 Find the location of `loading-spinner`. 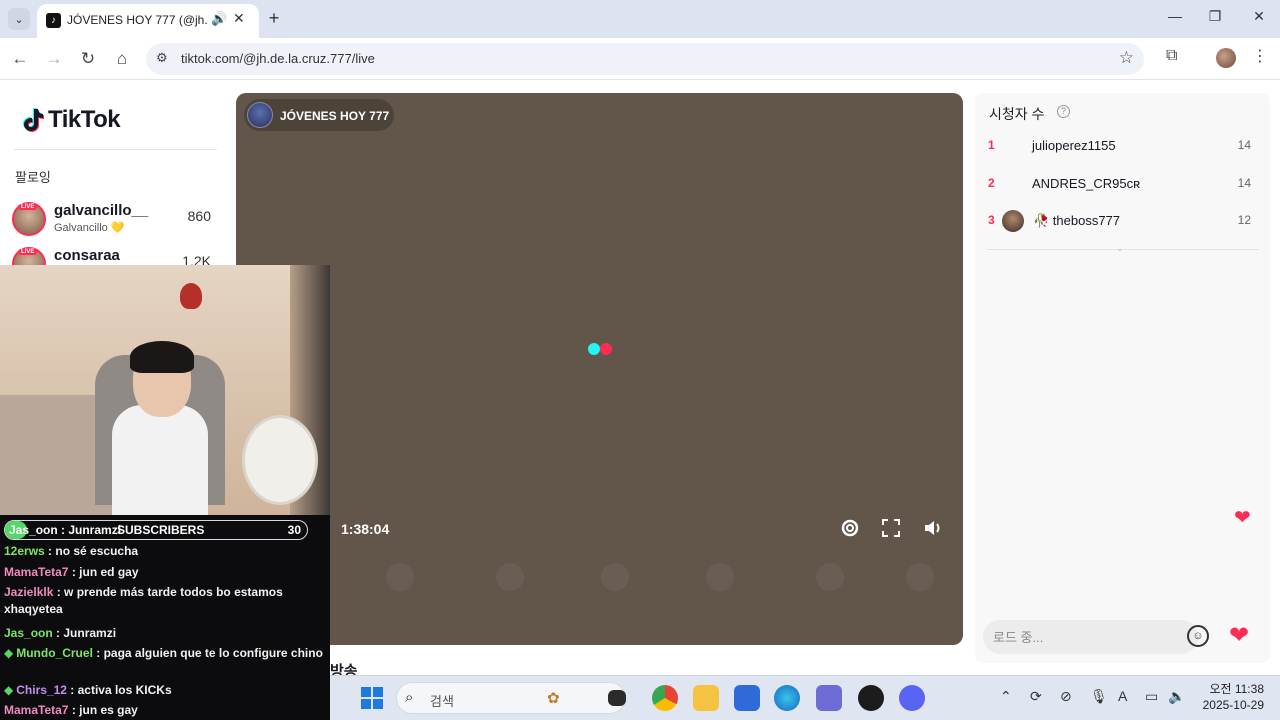

loading-spinner is located at coordinates (602, 349).